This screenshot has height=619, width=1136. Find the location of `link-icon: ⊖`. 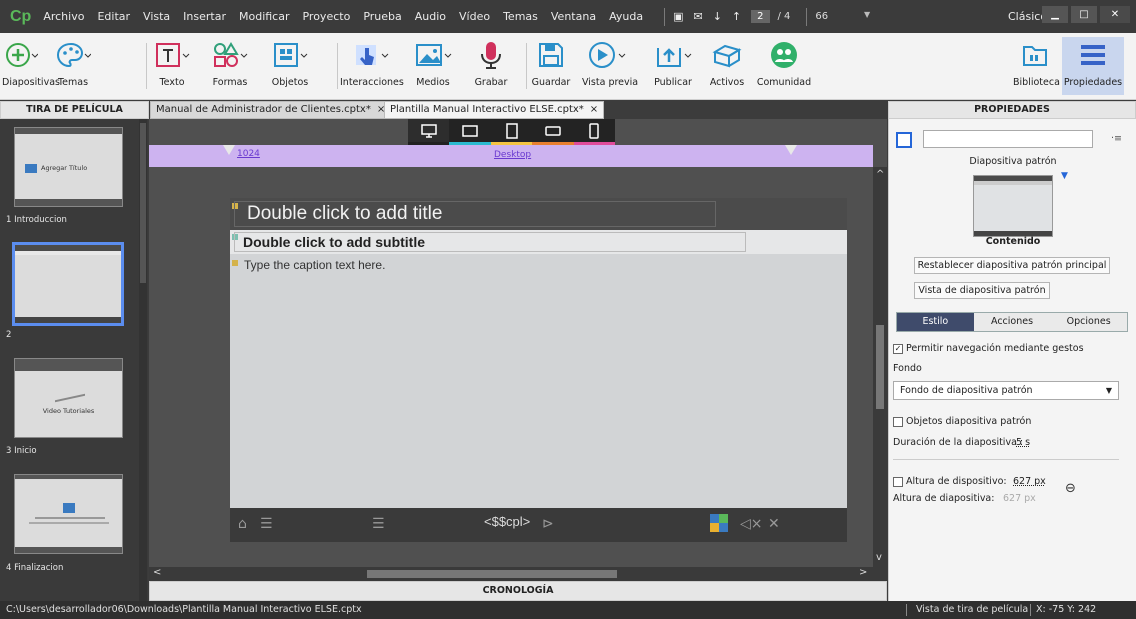

link-icon: ⊖ is located at coordinates (1070, 488).